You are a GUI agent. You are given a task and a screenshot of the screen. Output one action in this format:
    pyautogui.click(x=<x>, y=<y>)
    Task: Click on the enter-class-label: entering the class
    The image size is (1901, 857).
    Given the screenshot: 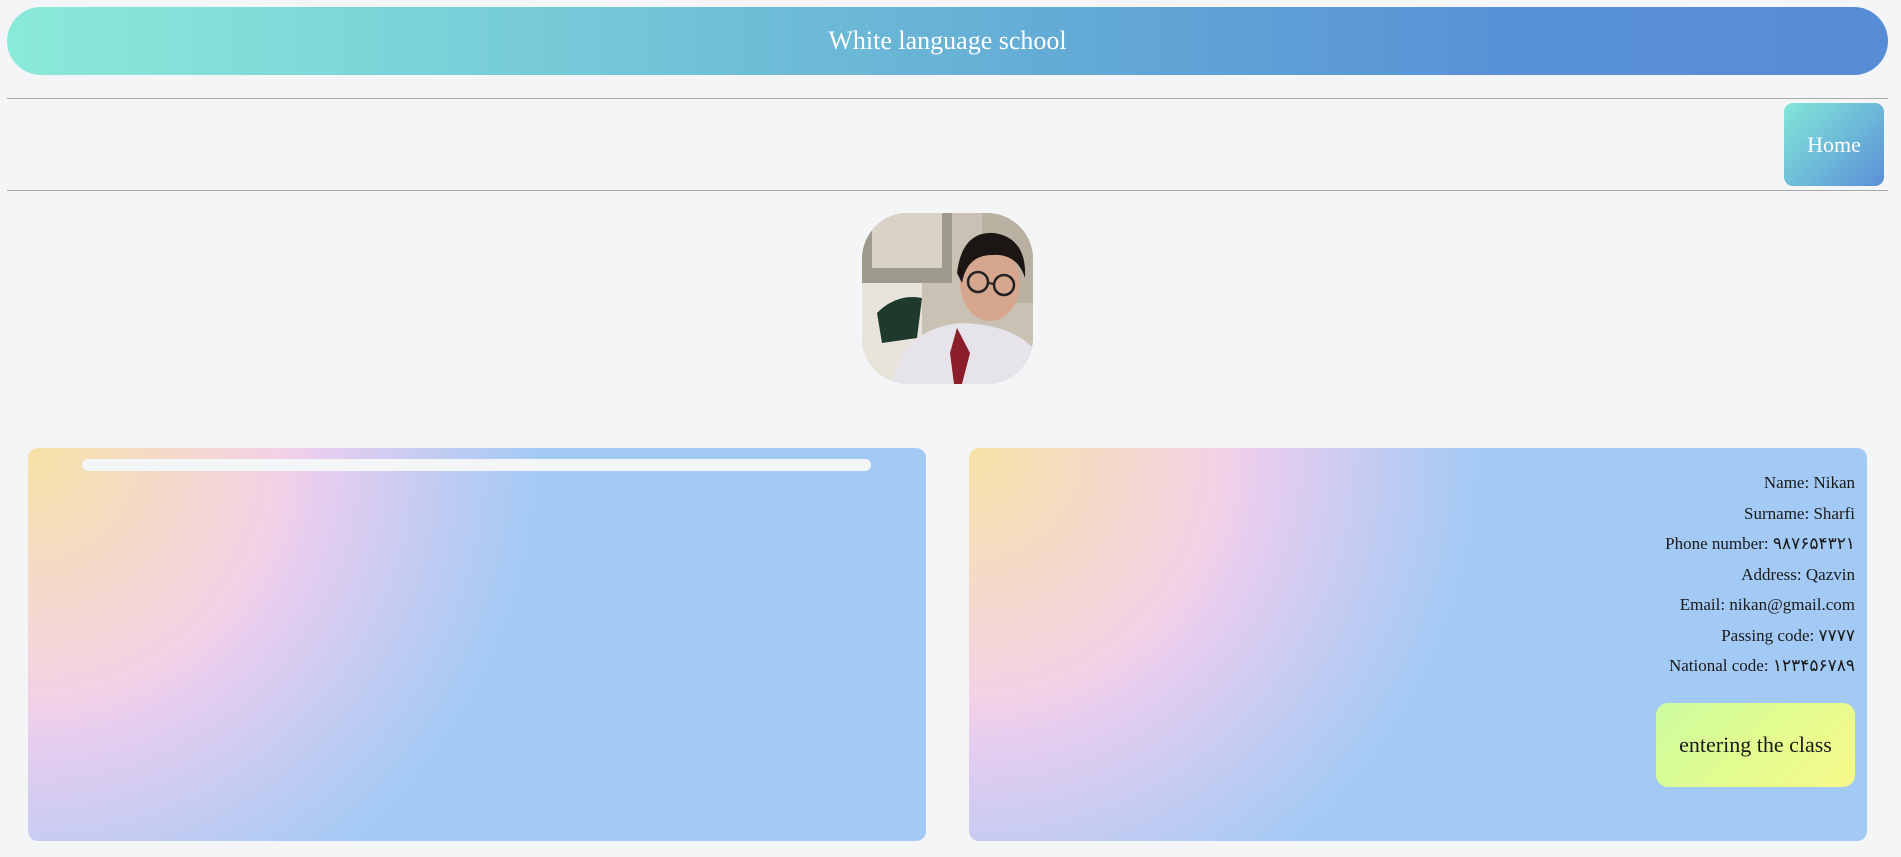 What is the action you would take?
    pyautogui.click(x=1755, y=744)
    